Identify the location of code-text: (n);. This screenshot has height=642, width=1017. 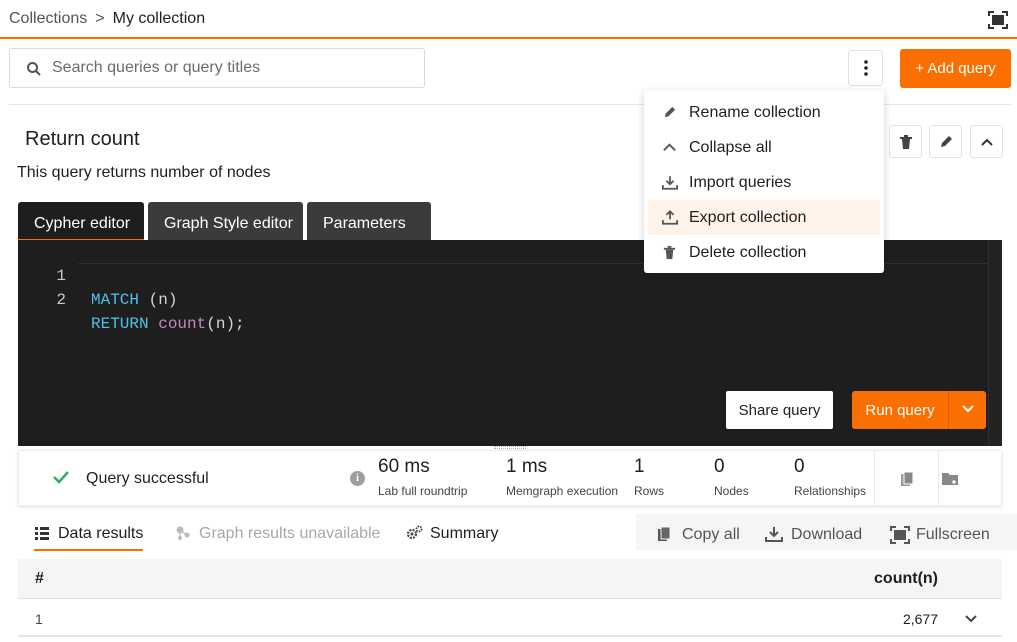
(225, 324).